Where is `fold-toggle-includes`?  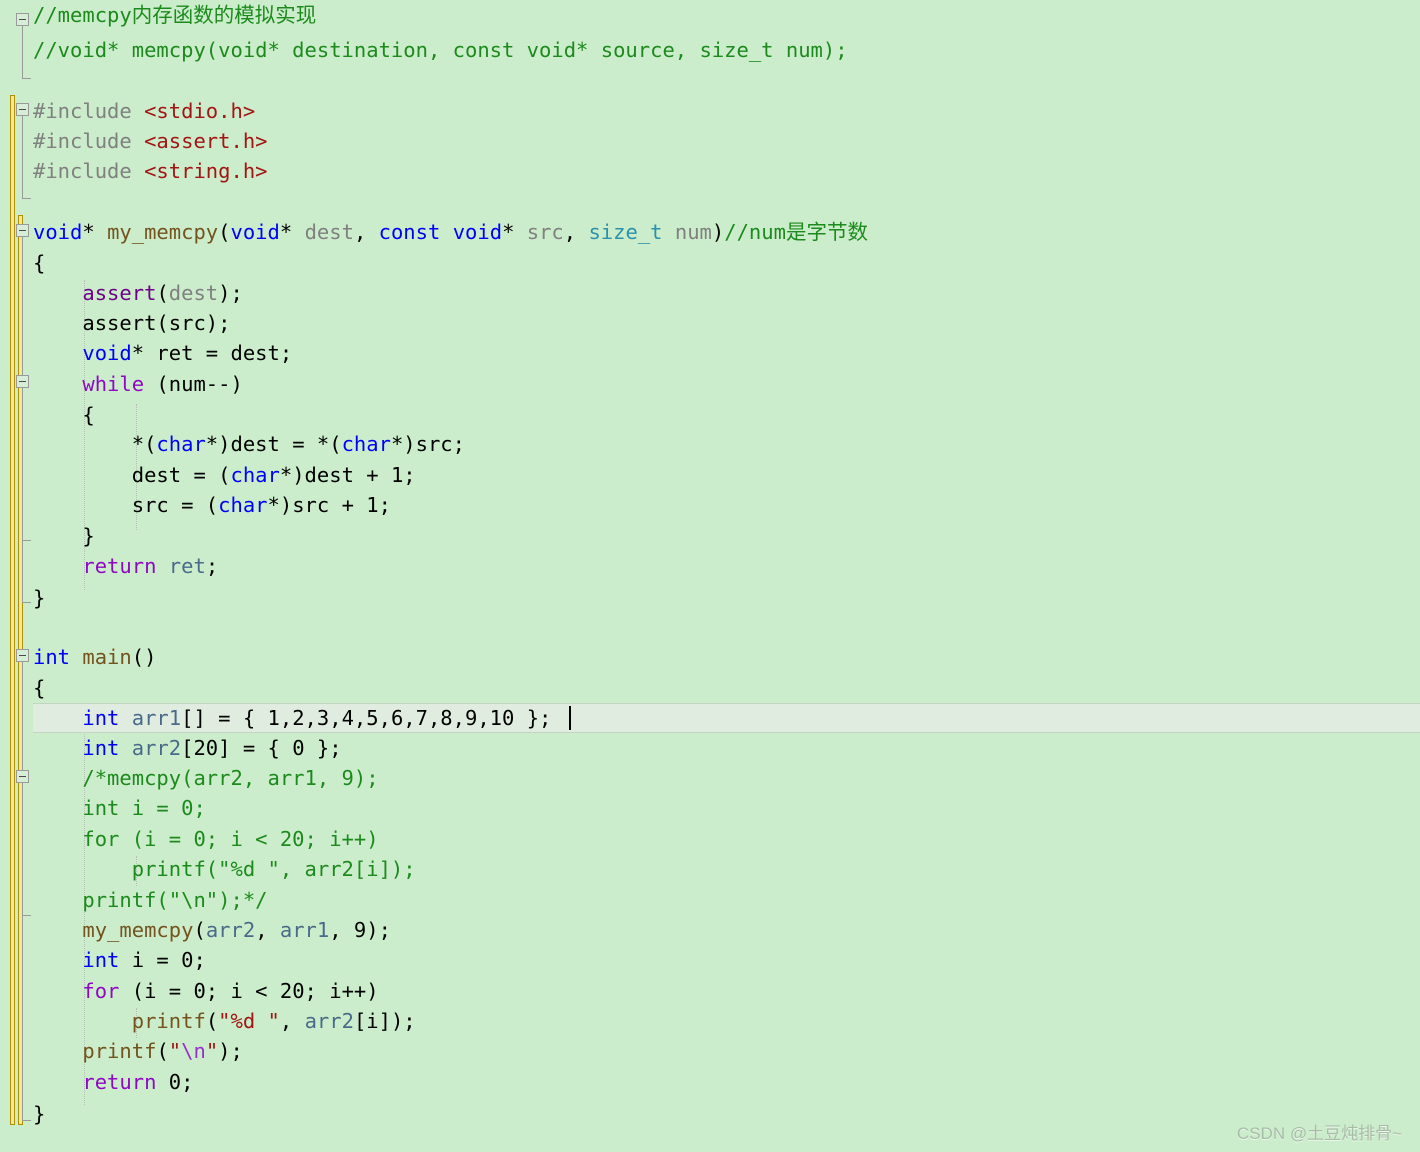 fold-toggle-includes is located at coordinates (22, 109).